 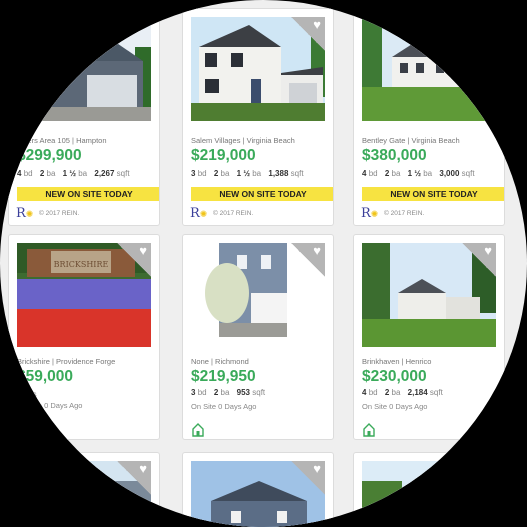 I want to click on listing-price: $230,000, so click(x=394, y=376).